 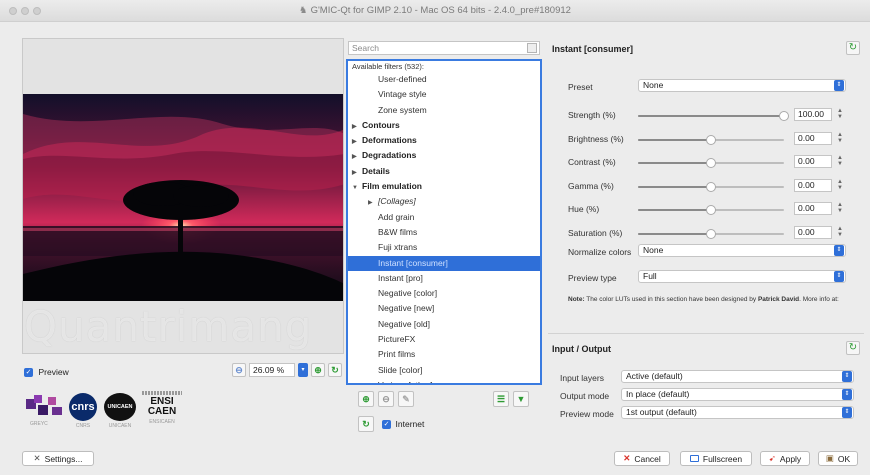 What do you see at coordinates (642, 458) in the screenshot?
I see `cancel-button: ✕ Cancel` at bounding box center [642, 458].